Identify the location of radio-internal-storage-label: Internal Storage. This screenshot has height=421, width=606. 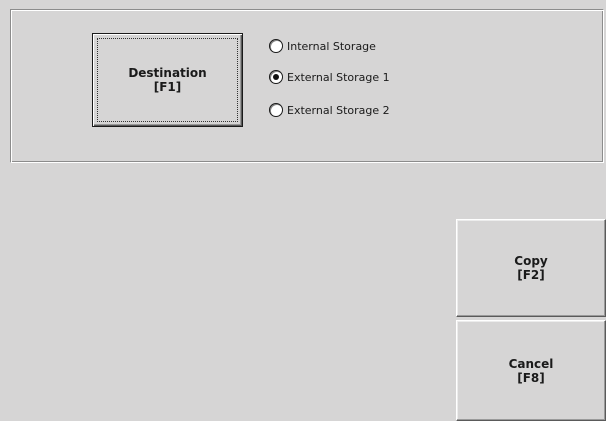
(331, 46).